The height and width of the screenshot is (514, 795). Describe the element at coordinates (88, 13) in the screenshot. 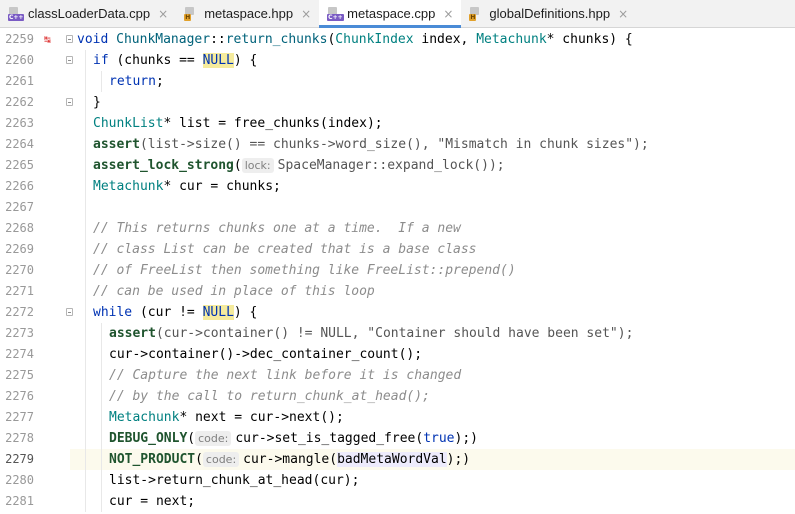

I see `tab-classloaderdata-cpp: C++ classLoaderData.cpp ×` at that location.